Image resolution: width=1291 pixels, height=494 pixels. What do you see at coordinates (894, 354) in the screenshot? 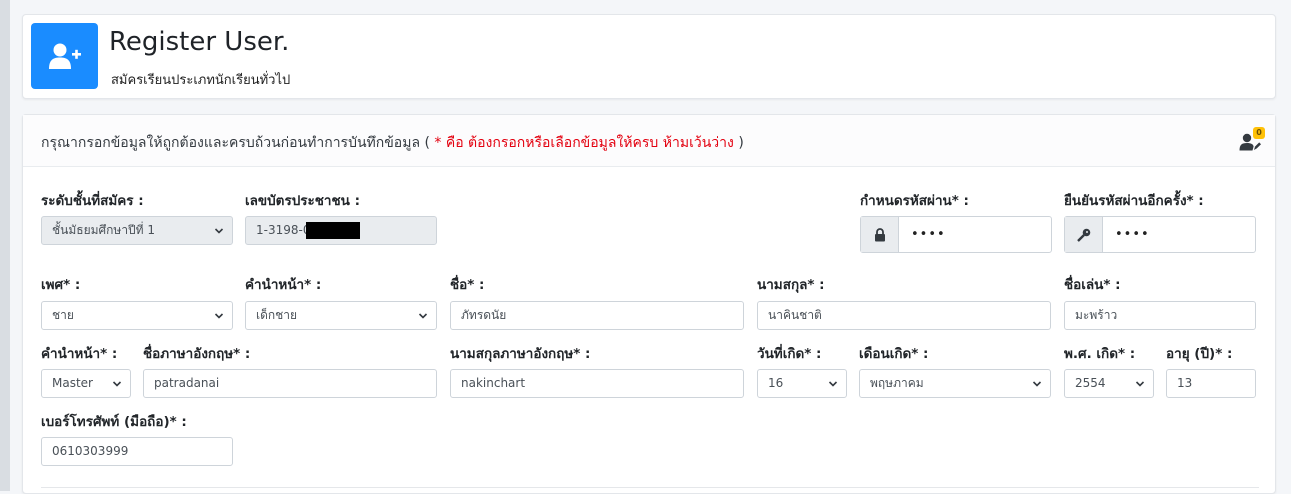
I see `birth-month-label: เดือนเกิด* :` at bounding box center [894, 354].